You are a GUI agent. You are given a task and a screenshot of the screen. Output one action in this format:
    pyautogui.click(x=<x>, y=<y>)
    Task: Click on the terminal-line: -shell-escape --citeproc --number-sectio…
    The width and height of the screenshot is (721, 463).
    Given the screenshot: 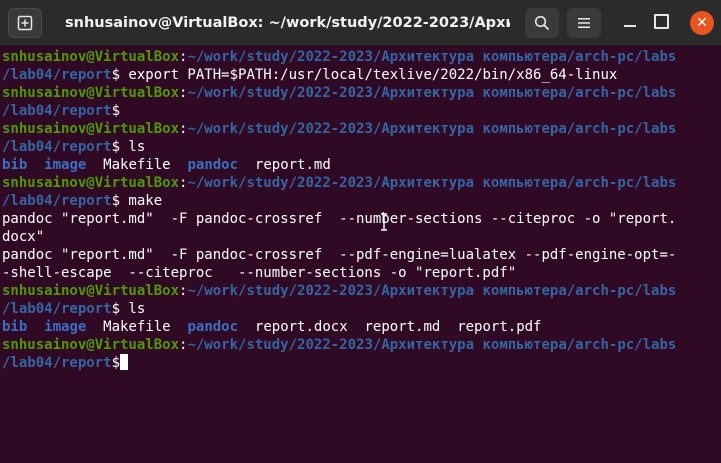 What is the action you would take?
    pyautogui.click(x=259, y=273)
    